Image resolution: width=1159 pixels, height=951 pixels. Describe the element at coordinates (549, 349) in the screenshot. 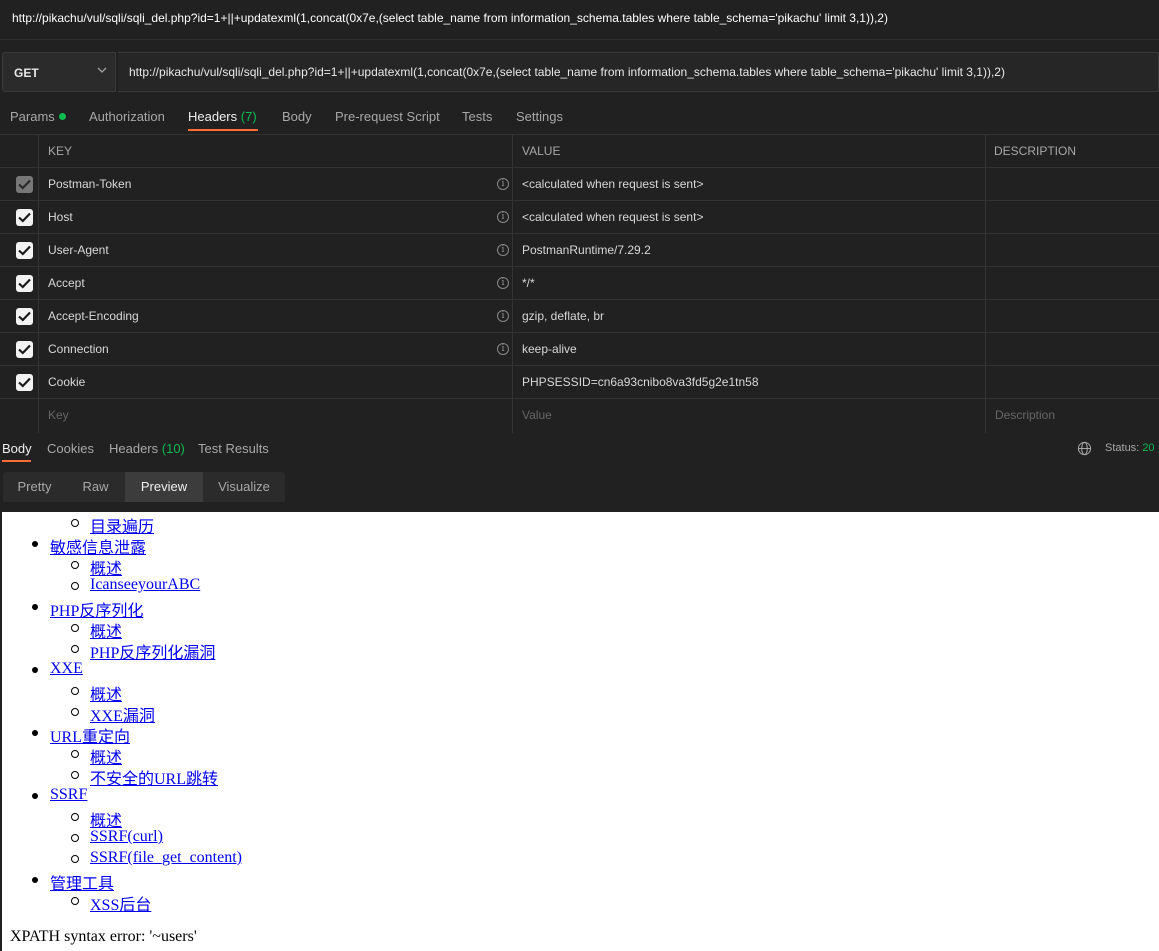

I see `header-value: keep-alive` at that location.